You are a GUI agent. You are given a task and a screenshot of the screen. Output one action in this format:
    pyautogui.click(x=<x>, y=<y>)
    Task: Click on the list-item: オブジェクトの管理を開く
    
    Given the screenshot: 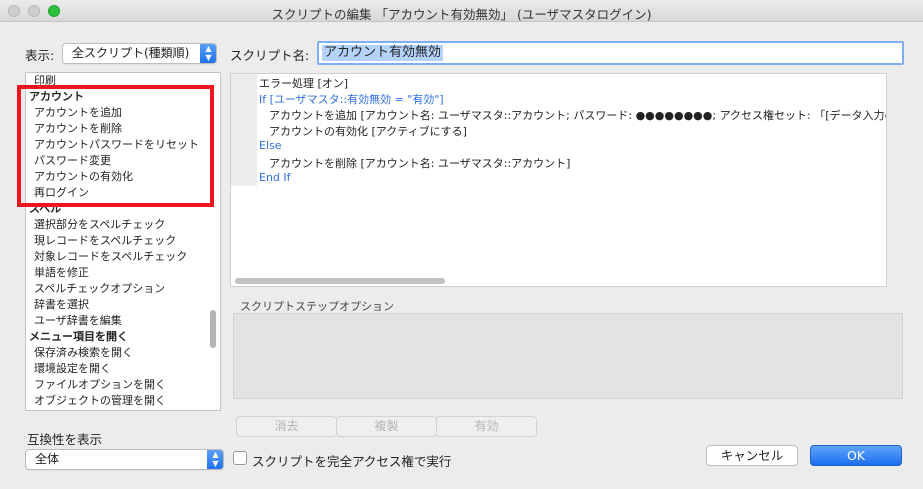 What is the action you would take?
    pyautogui.click(x=100, y=400)
    